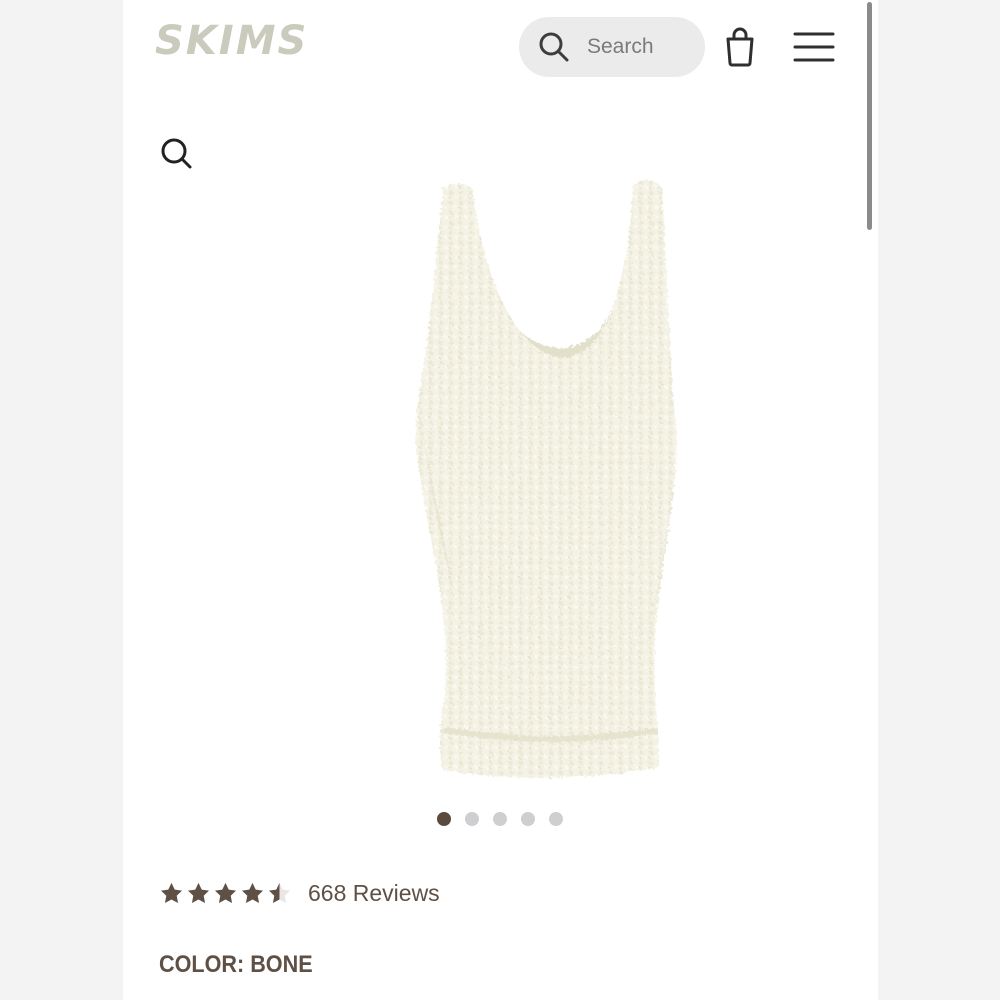 This screenshot has width=1000, height=1000. What do you see at coordinates (620, 46) in the screenshot?
I see `search-label: Search` at bounding box center [620, 46].